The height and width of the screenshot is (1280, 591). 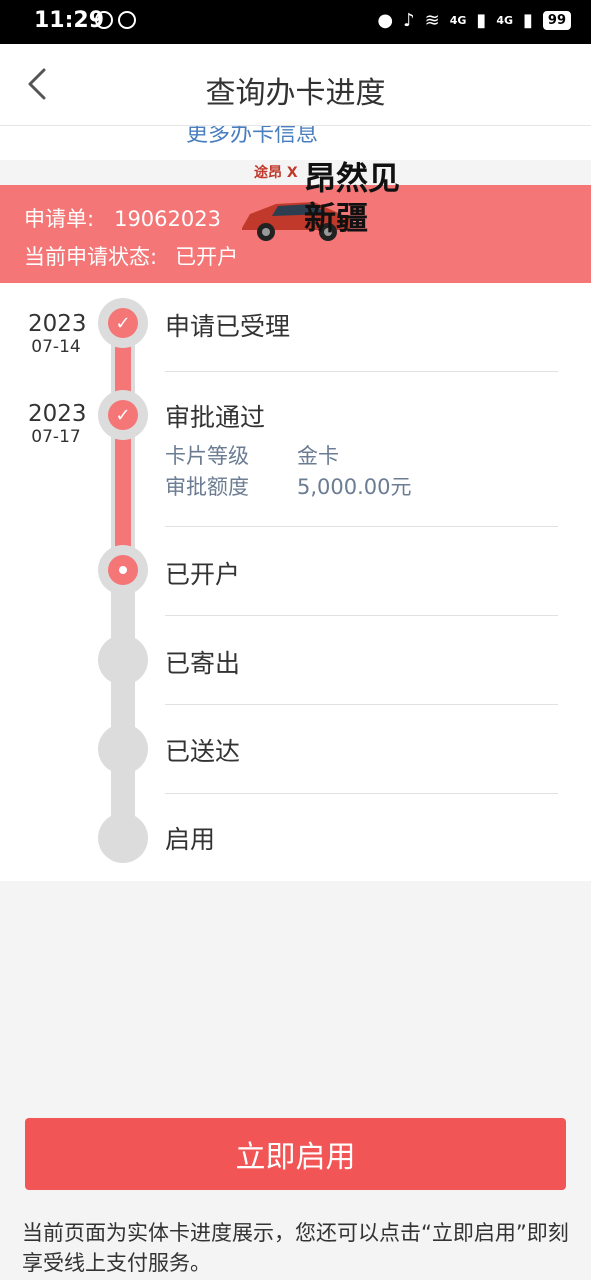 I want to click on ad-slogan: 昂然见新疆, so click(x=352, y=198).